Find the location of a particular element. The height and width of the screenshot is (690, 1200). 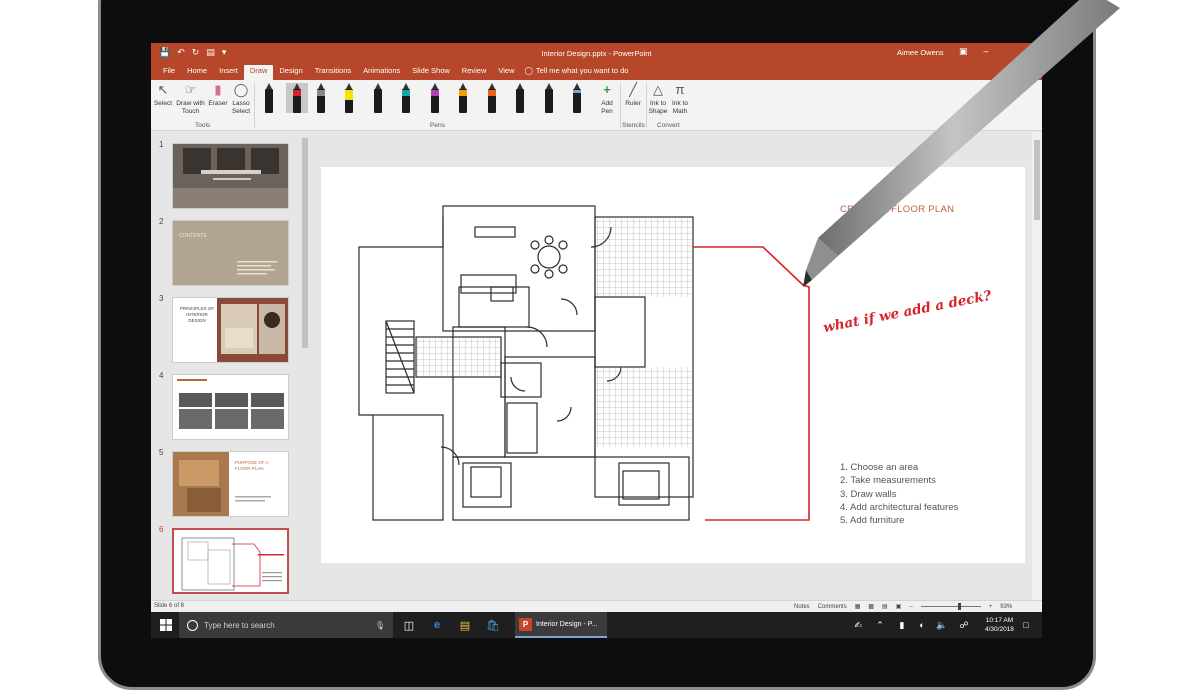

pen-teal is located at coordinates (406, 98).